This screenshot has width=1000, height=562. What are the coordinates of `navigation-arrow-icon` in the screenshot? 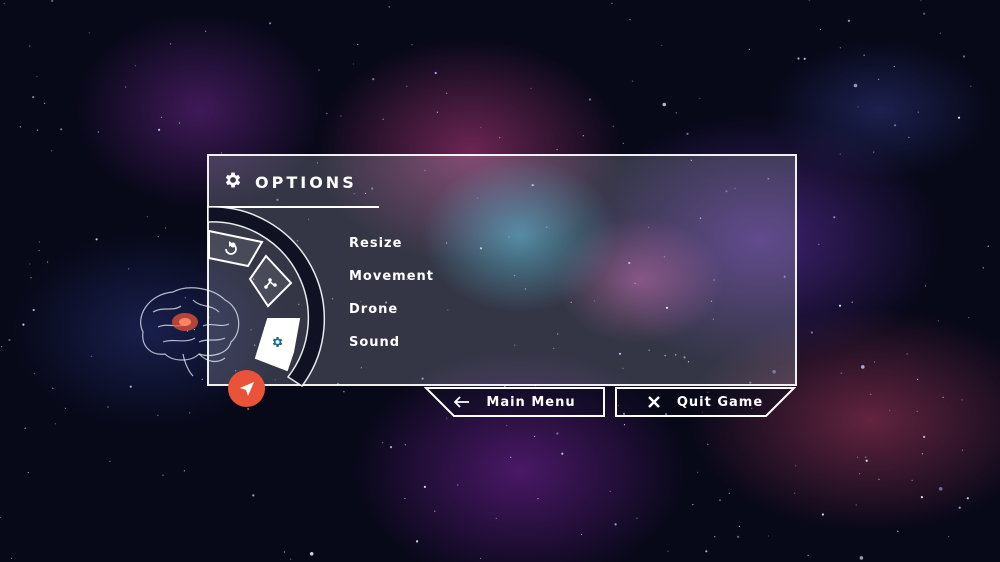 It's located at (246, 388).